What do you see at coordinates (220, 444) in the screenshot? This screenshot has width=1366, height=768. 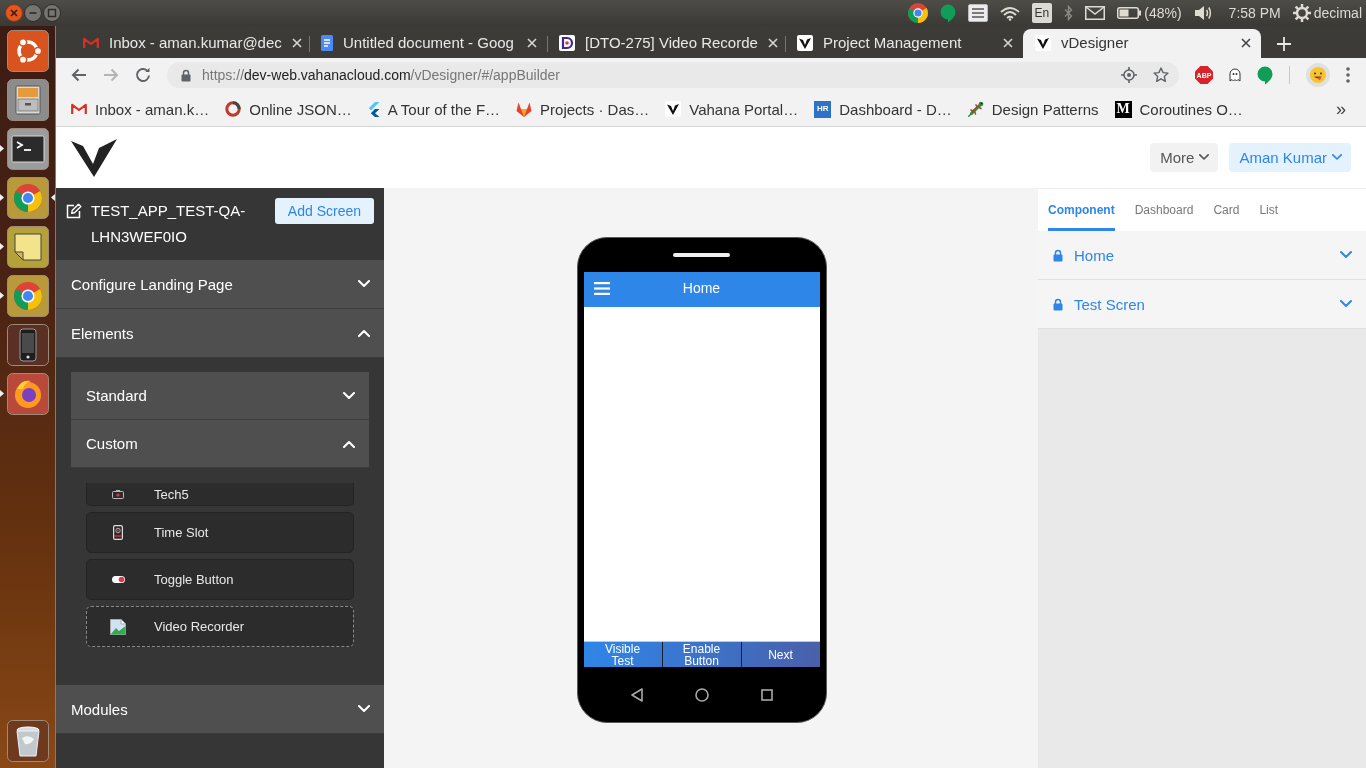 I see `accordion-header: Custom` at bounding box center [220, 444].